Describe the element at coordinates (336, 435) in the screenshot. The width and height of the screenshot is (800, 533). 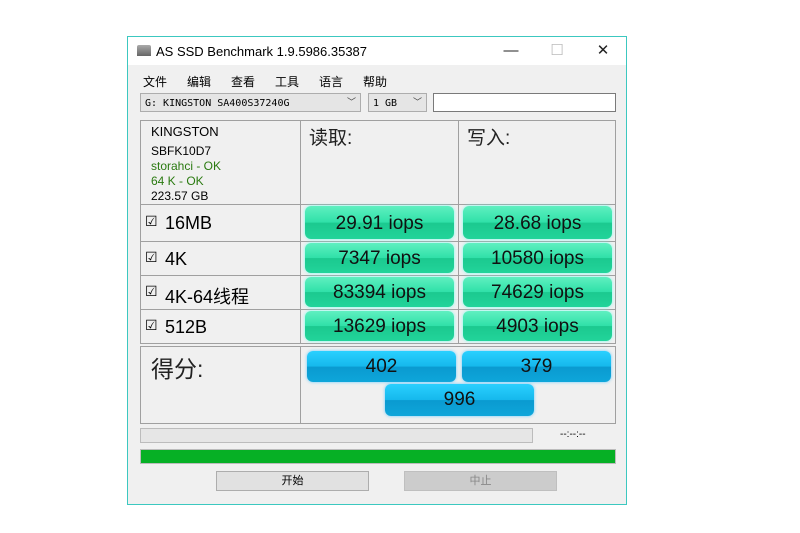
I see `test-progress-bar` at that location.